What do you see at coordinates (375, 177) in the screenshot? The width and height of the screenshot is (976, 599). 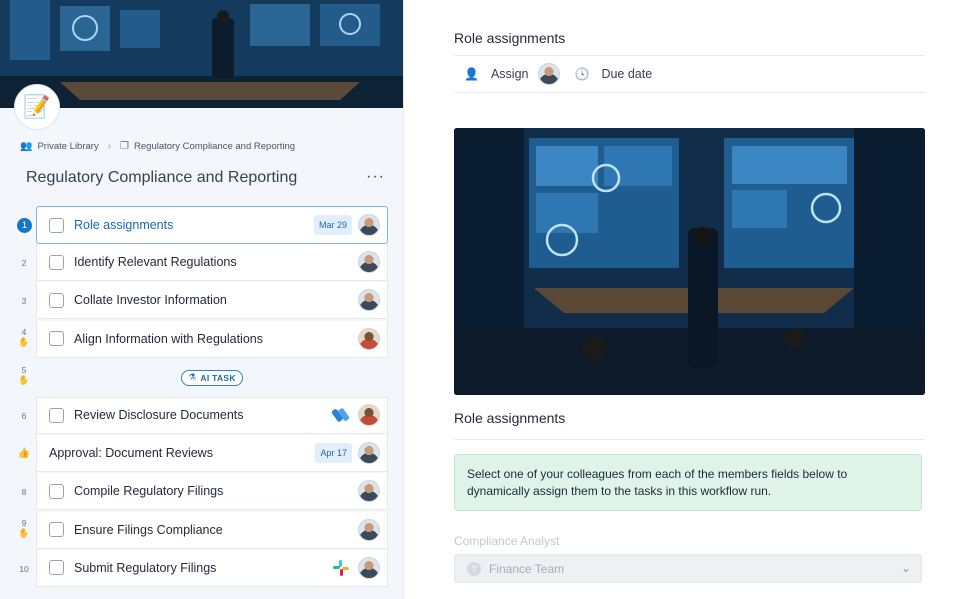 I see `more-options-button: ···` at bounding box center [375, 177].